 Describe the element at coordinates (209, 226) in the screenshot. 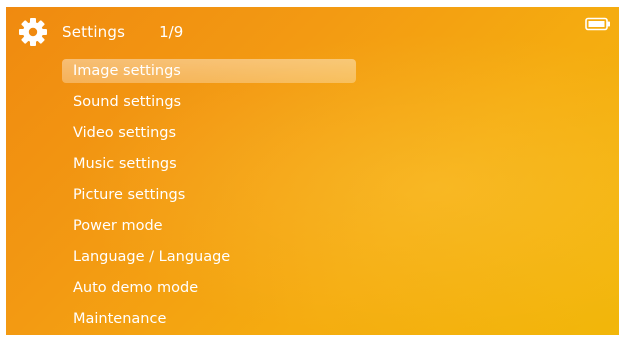

I see `menu-item-power-mode: Power mode` at that location.